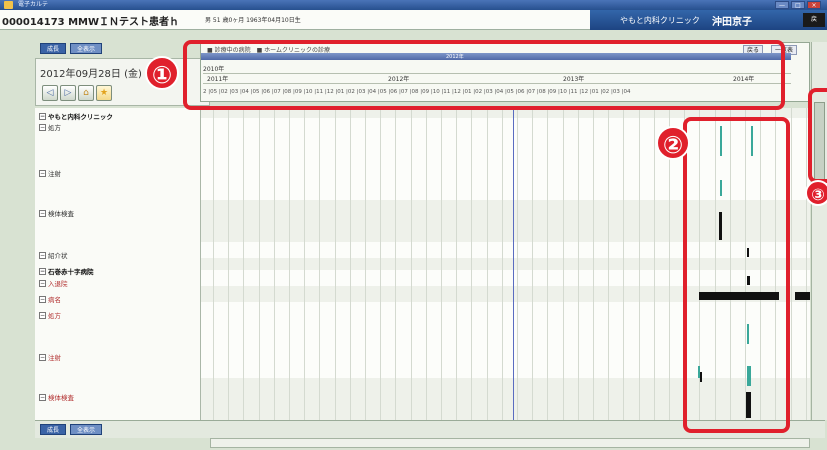  Describe the element at coordinates (86, 48) in the screenshot. I see `tab-show-all: 全表示` at that location.